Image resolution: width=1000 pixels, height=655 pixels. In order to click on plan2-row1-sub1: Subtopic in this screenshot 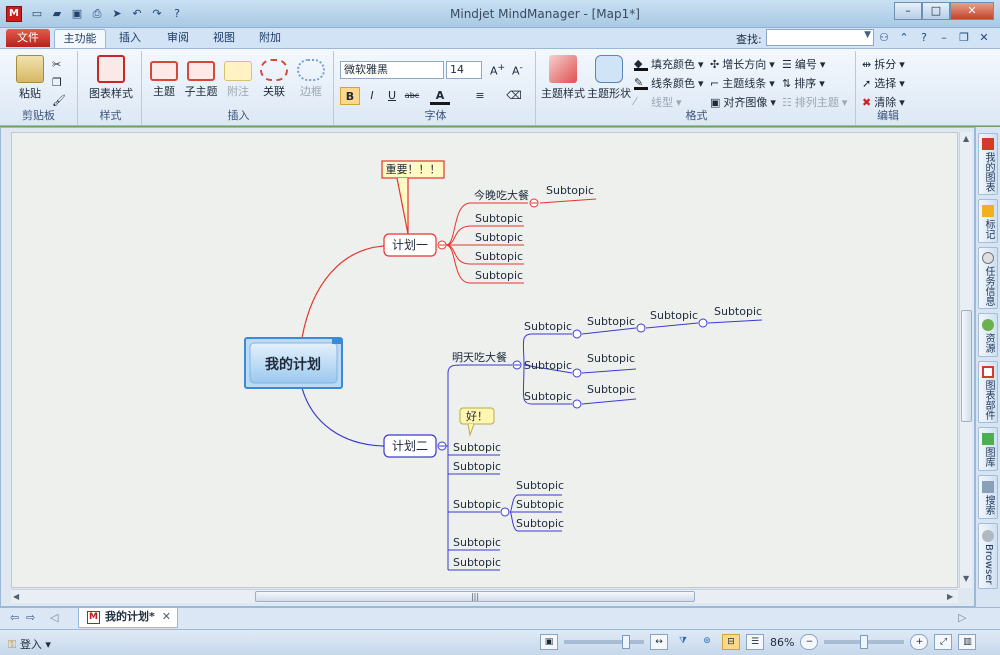, I will do `click(548, 326)`.